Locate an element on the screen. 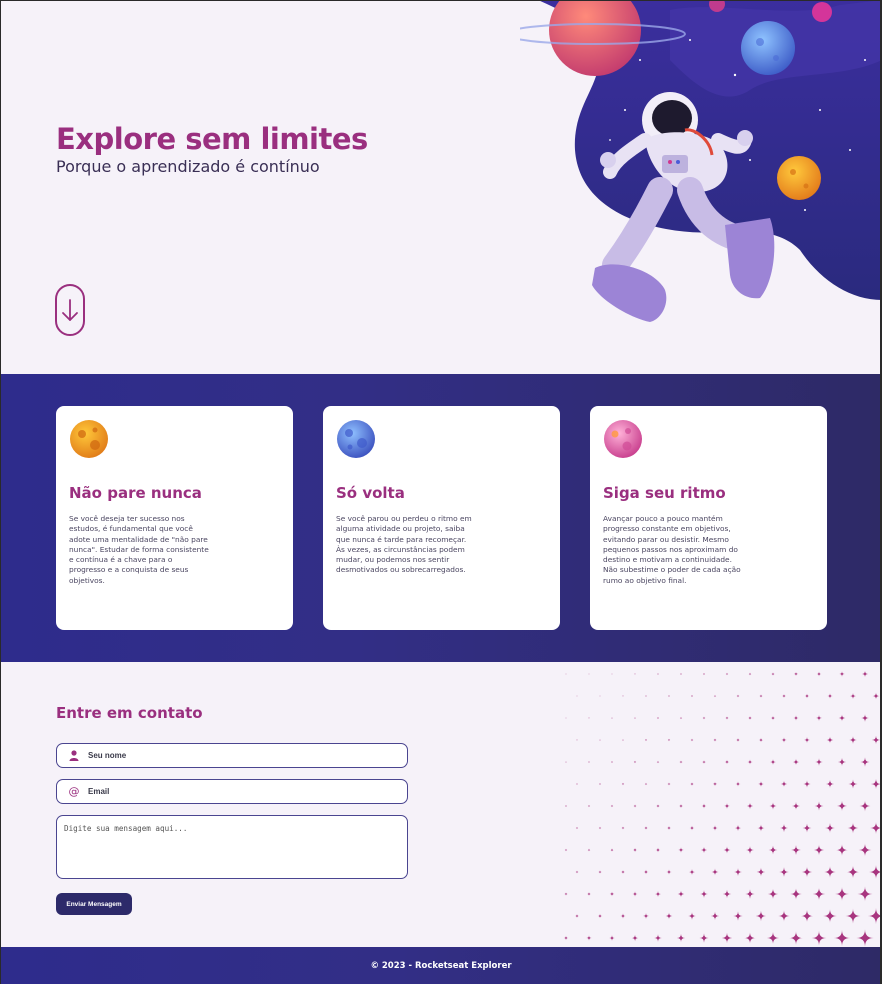 Image resolution: width=882 pixels, height=984 pixels. email-input is located at coordinates (246, 791).